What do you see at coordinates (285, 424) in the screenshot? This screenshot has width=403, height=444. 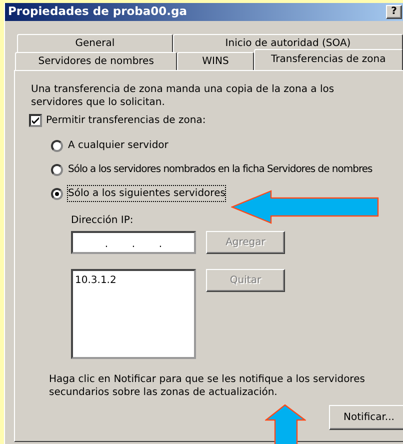 I see `annotation-arrow` at bounding box center [285, 424].